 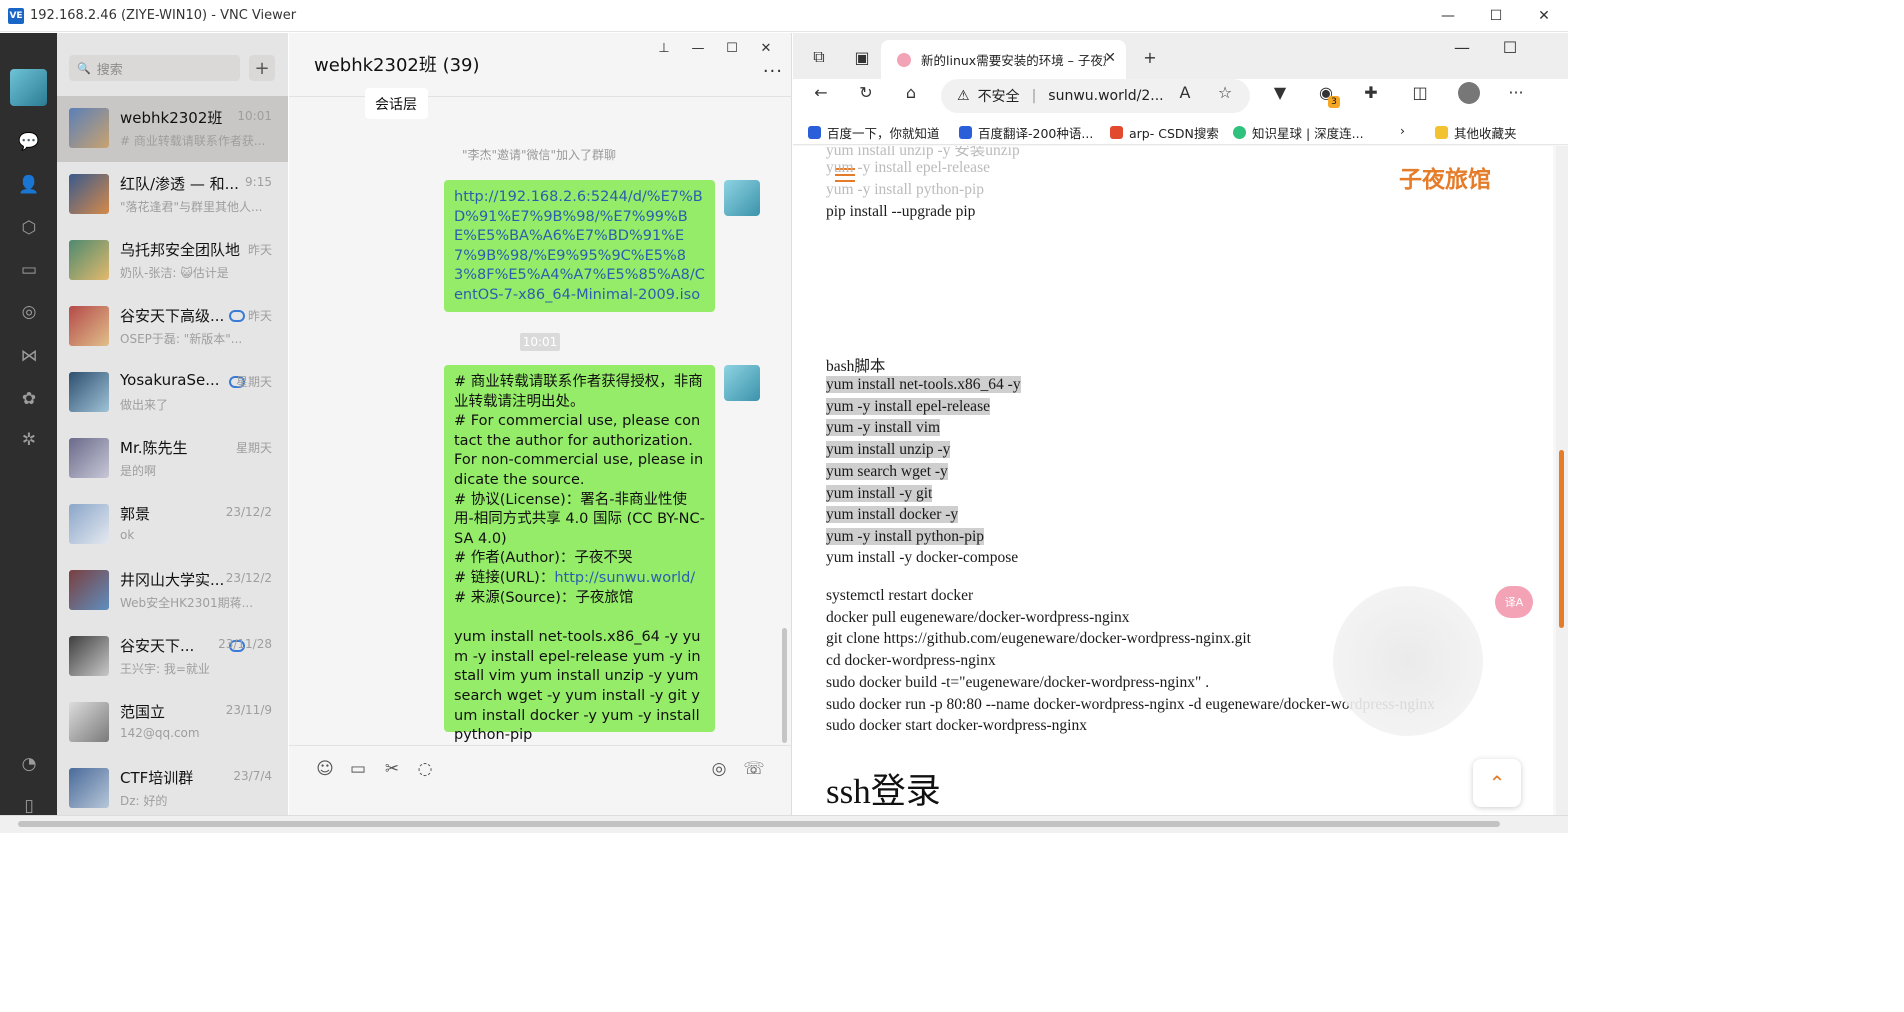 I want to click on search-input: 🔍 搜索, so click(x=154, y=68).